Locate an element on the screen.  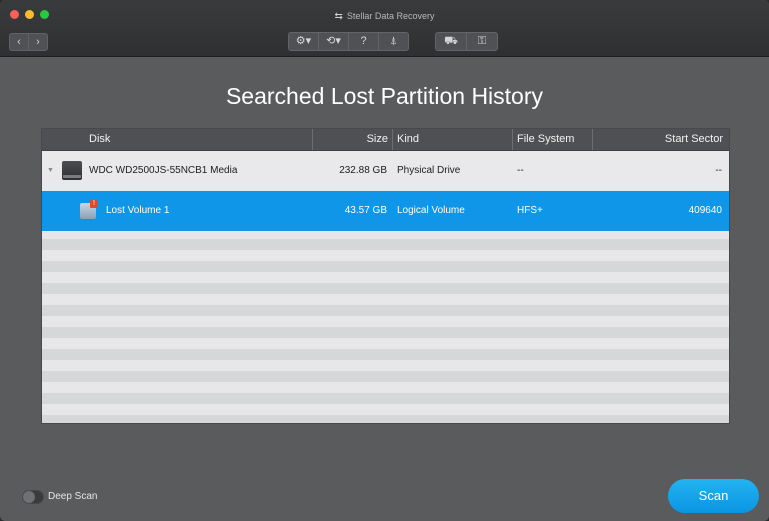
help-button: ? is located at coordinates (363, 41).